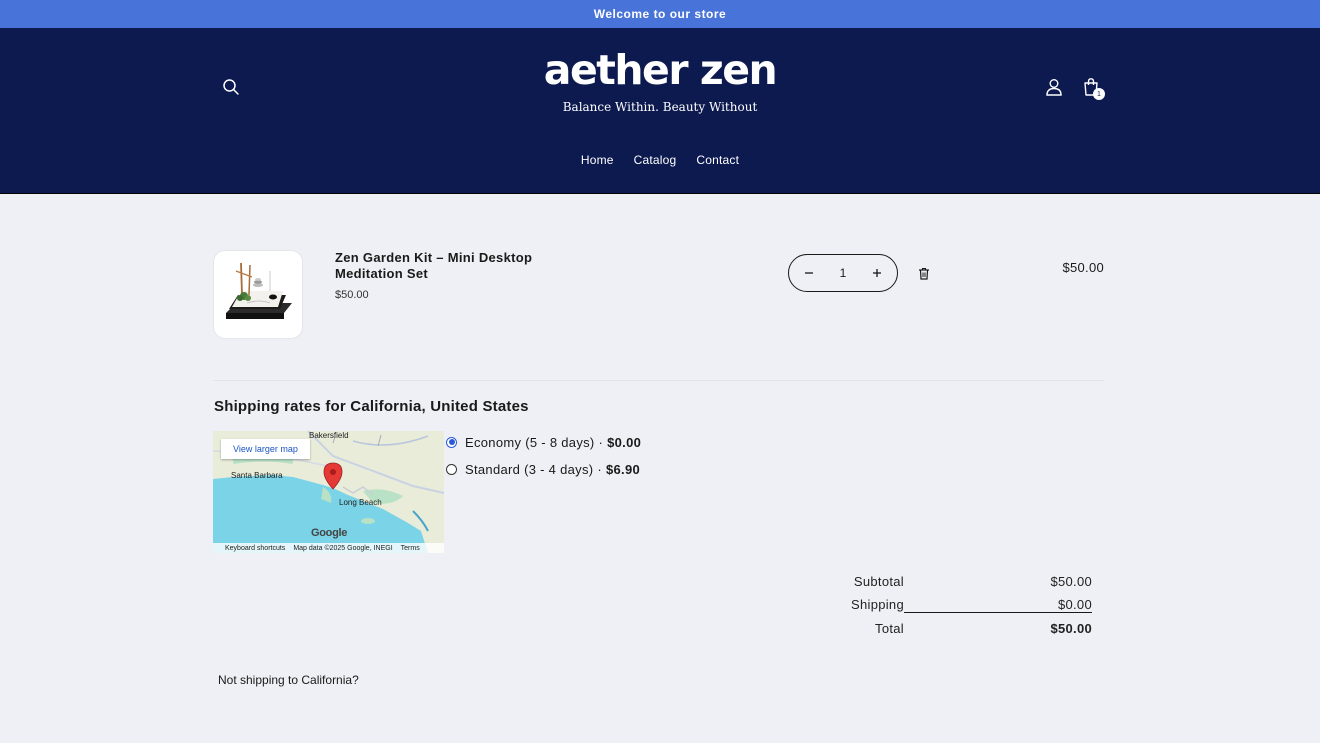 This screenshot has height=743, width=1320. I want to click on map-label-santa-barbara: Santa Barbara, so click(257, 475).